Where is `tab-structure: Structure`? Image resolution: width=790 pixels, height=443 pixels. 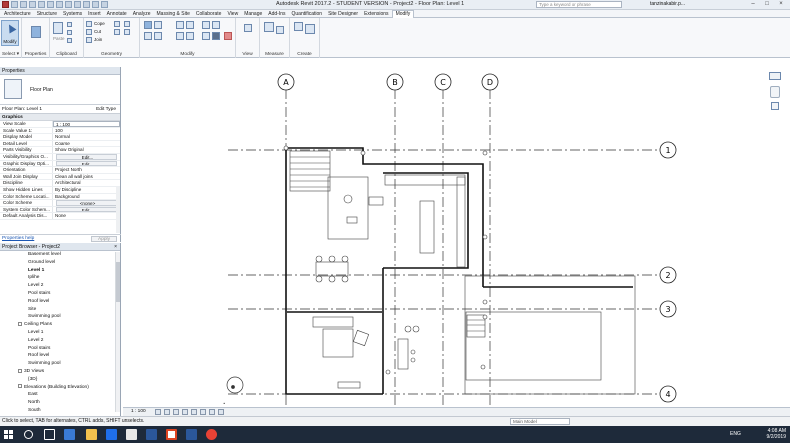
tab-structure: Structure is located at coordinates (47, 14).